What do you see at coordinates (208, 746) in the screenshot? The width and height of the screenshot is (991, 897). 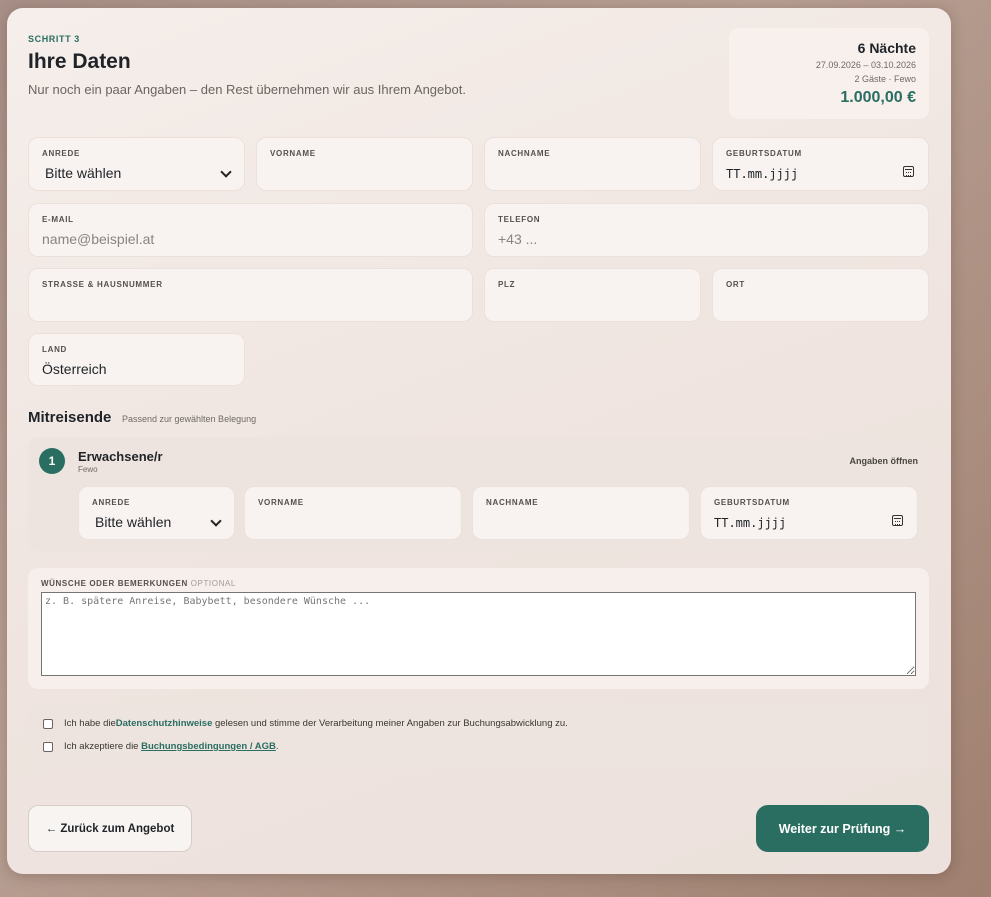 I see `terms-link: Buchungsbedingungen / AGB` at bounding box center [208, 746].